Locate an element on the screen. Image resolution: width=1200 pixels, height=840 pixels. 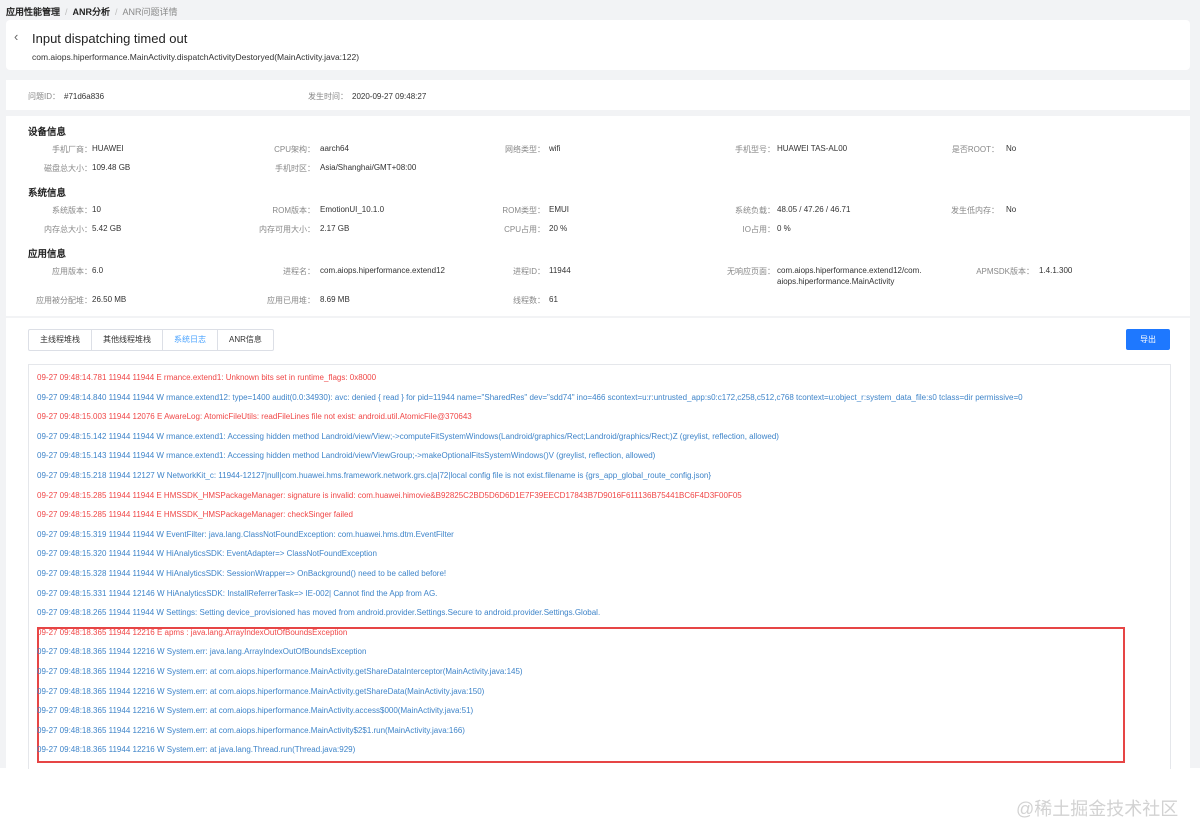
field-value: 61 is located at coordinates (553, 299).